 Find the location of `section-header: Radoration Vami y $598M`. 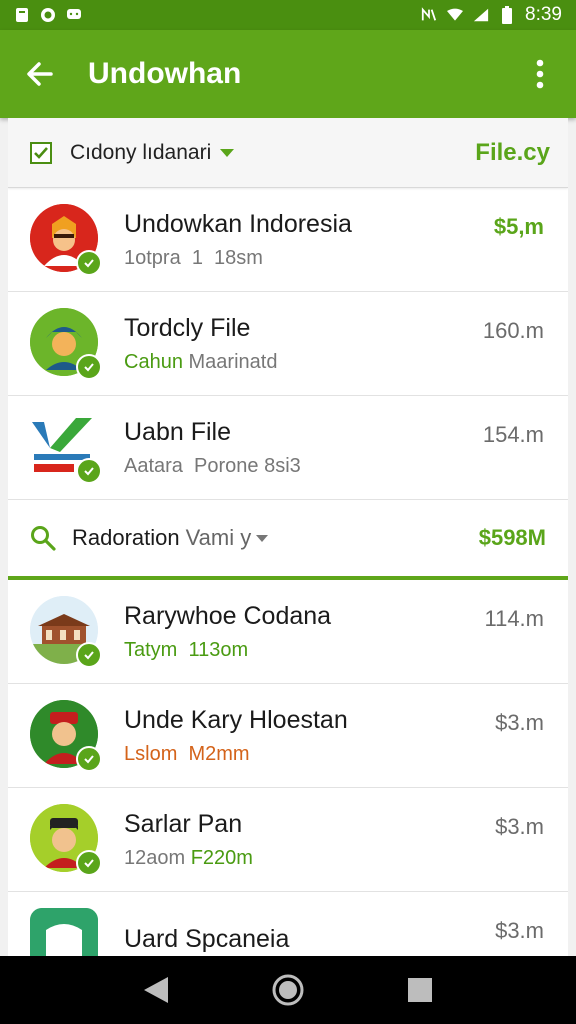

section-header: Radoration Vami y $598M is located at coordinates (288, 540).